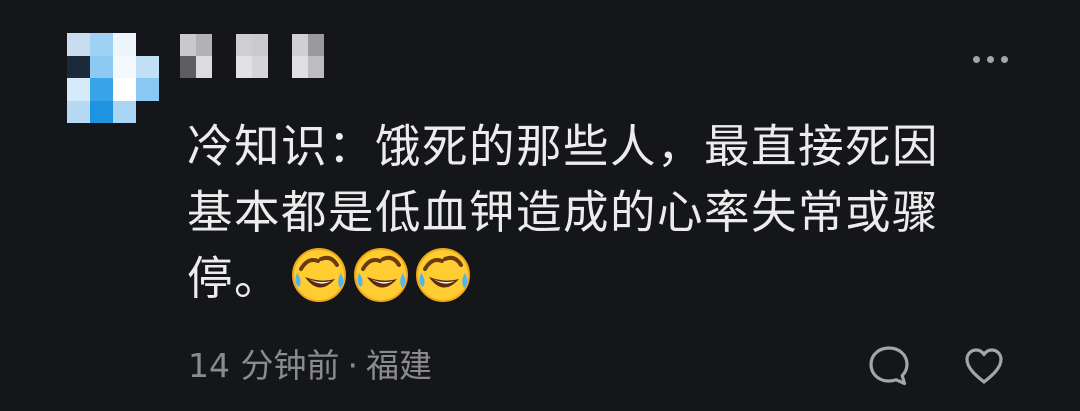 This screenshot has width=1080, height=411. What do you see at coordinates (234, 278) in the screenshot?
I see `comment-text-line-end: 停。` at bounding box center [234, 278].